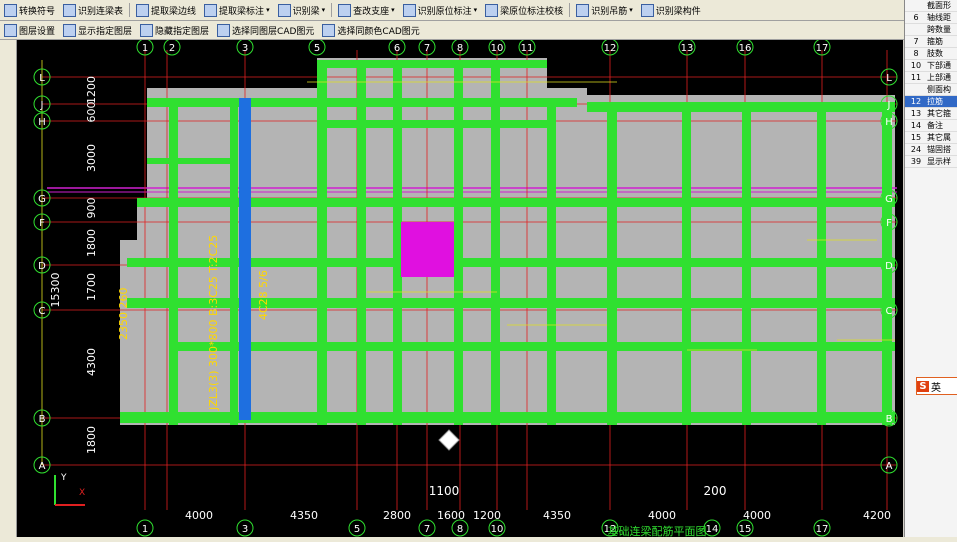 The image size is (957, 542). Describe the element at coordinates (8, 271) in the screenshot. I see `left-toolstrip` at that location.